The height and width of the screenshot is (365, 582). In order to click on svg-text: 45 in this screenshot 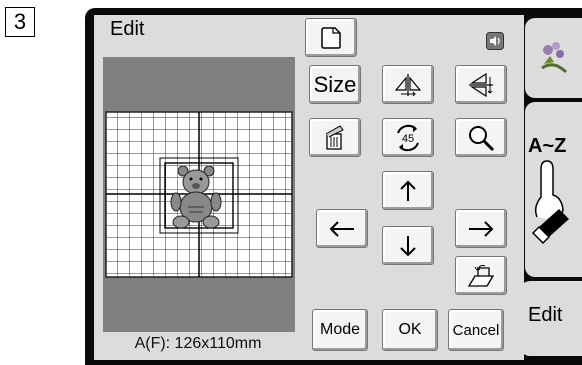, I will do `click(408, 139)`.